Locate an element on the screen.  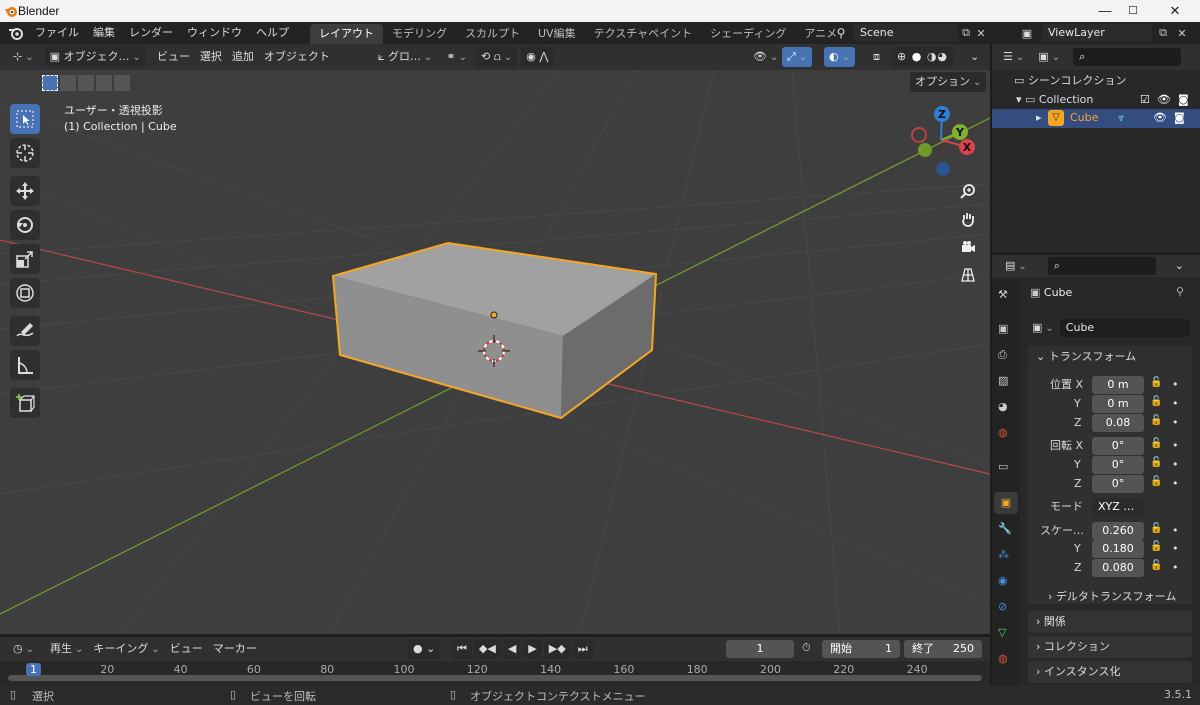
options-dropdown: オプション is located at coordinates (948, 82).